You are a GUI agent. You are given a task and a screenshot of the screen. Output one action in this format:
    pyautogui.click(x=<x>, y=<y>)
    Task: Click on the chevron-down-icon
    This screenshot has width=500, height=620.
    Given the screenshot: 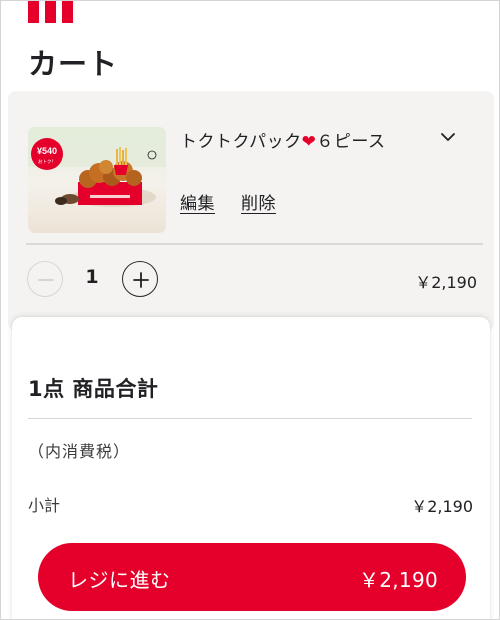 What is the action you would take?
    pyautogui.click(x=448, y=137)
    